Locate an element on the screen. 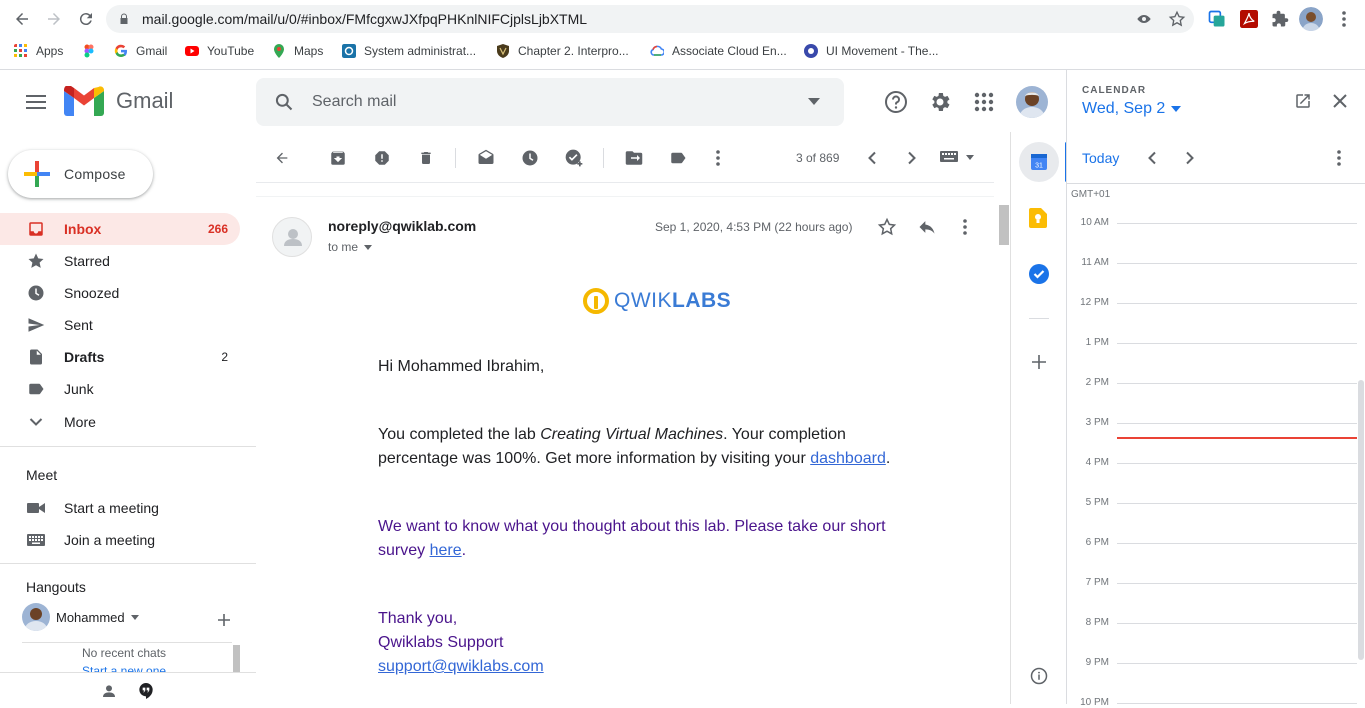 The image size is (1365, 708). calendar-date-picker: Wed, Sep 2 is located at coordinates (1132, 109).